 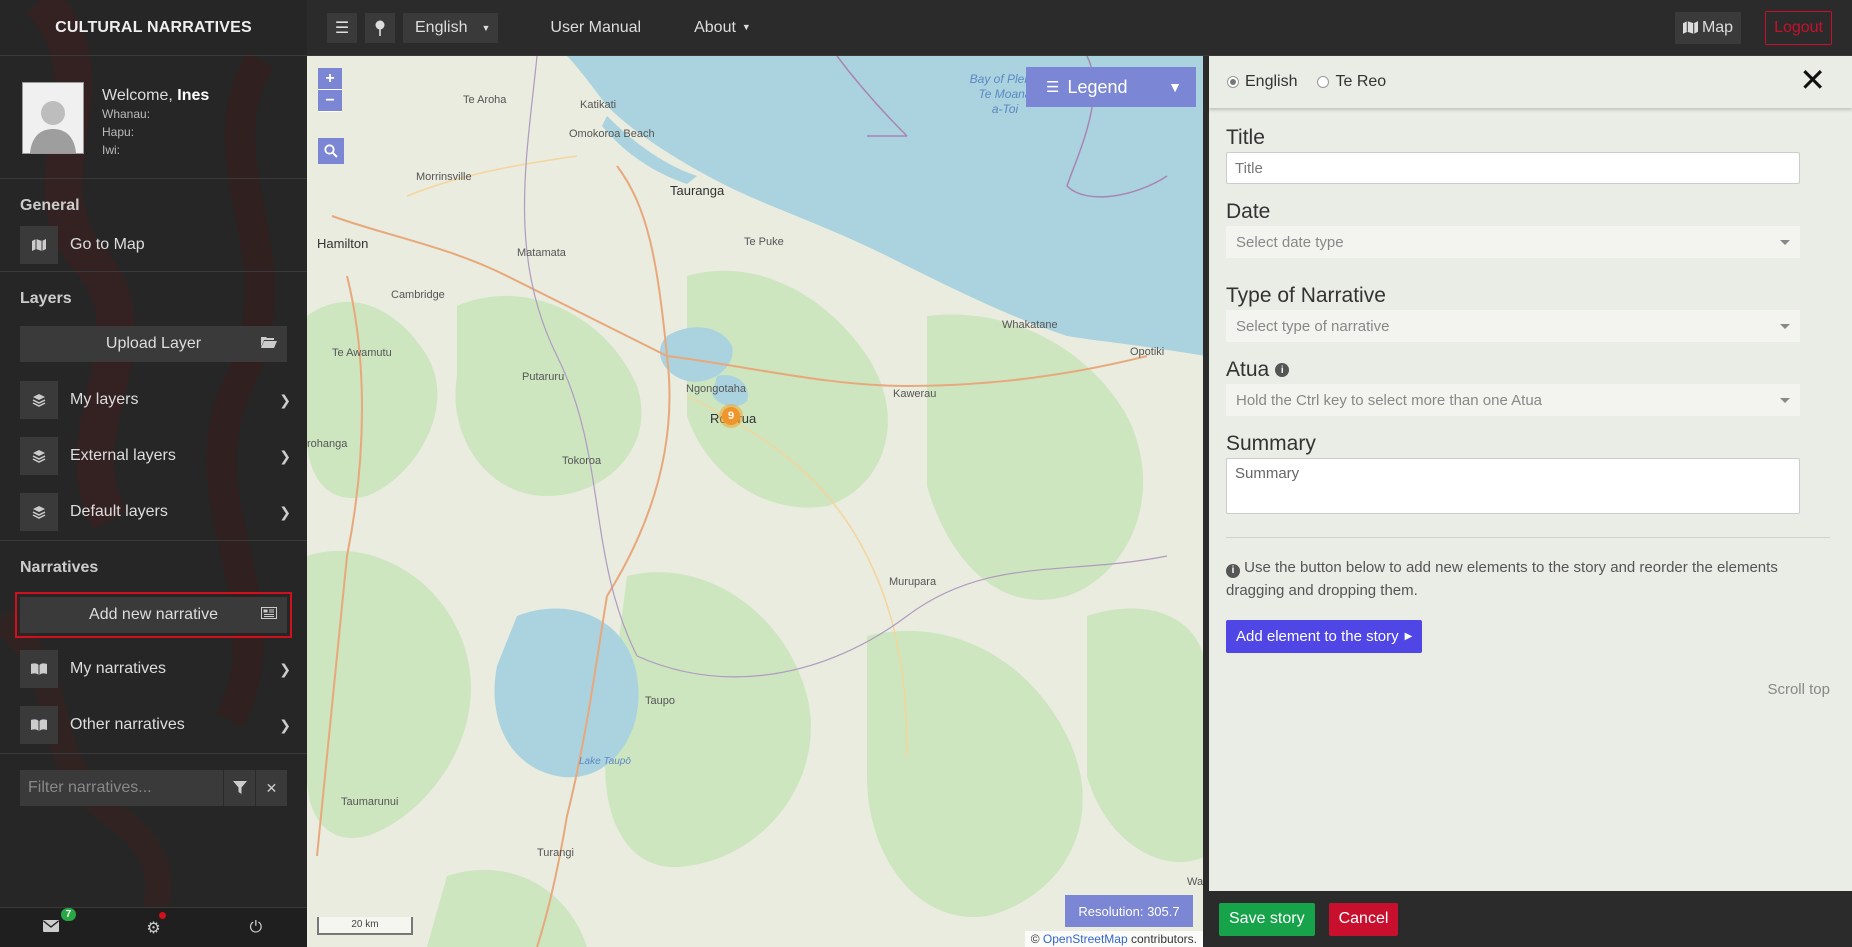 I want to click on radio-selected-icon, so click(x=1233, y=82).